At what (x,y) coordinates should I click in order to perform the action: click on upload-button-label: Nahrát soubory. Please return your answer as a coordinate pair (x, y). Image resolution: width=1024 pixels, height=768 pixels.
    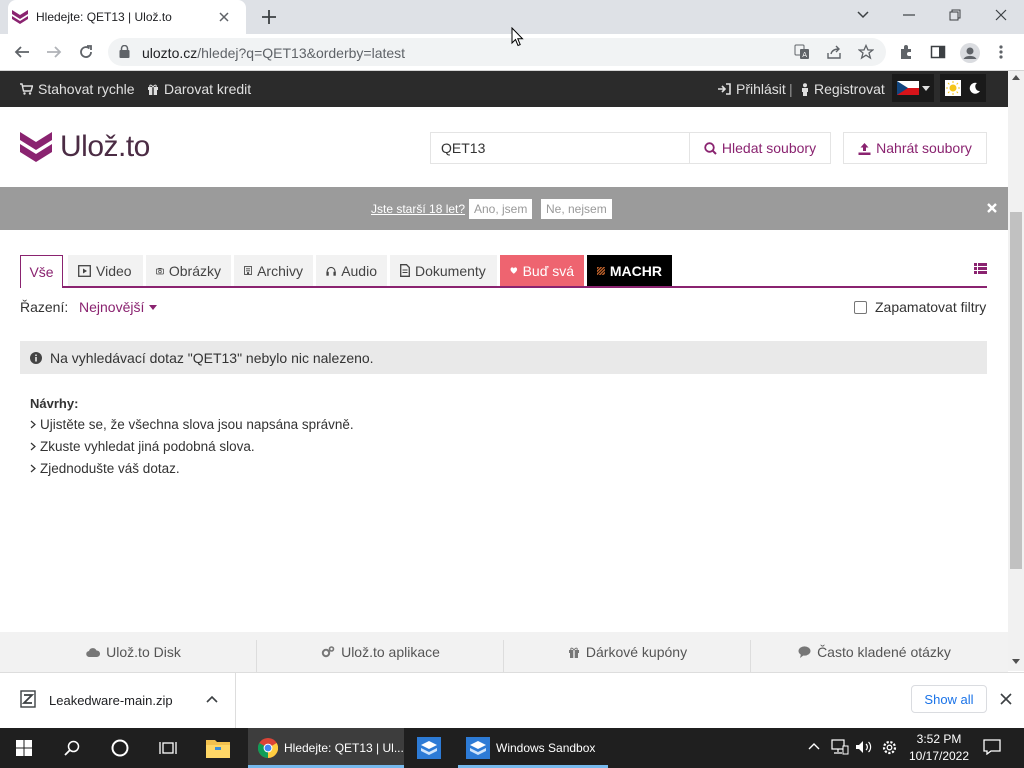
    Looking at the image, I should click on (924, 148).